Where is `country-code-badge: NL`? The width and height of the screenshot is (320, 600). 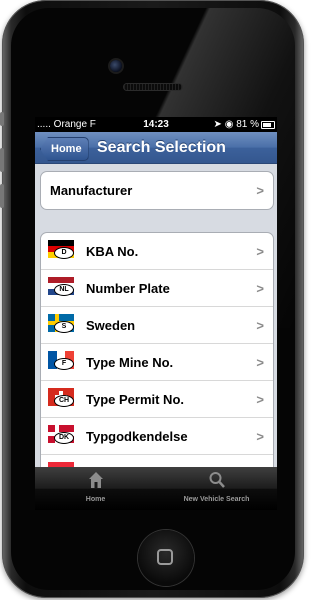
country-code-badge: NL is located at coordinates (64, 290).